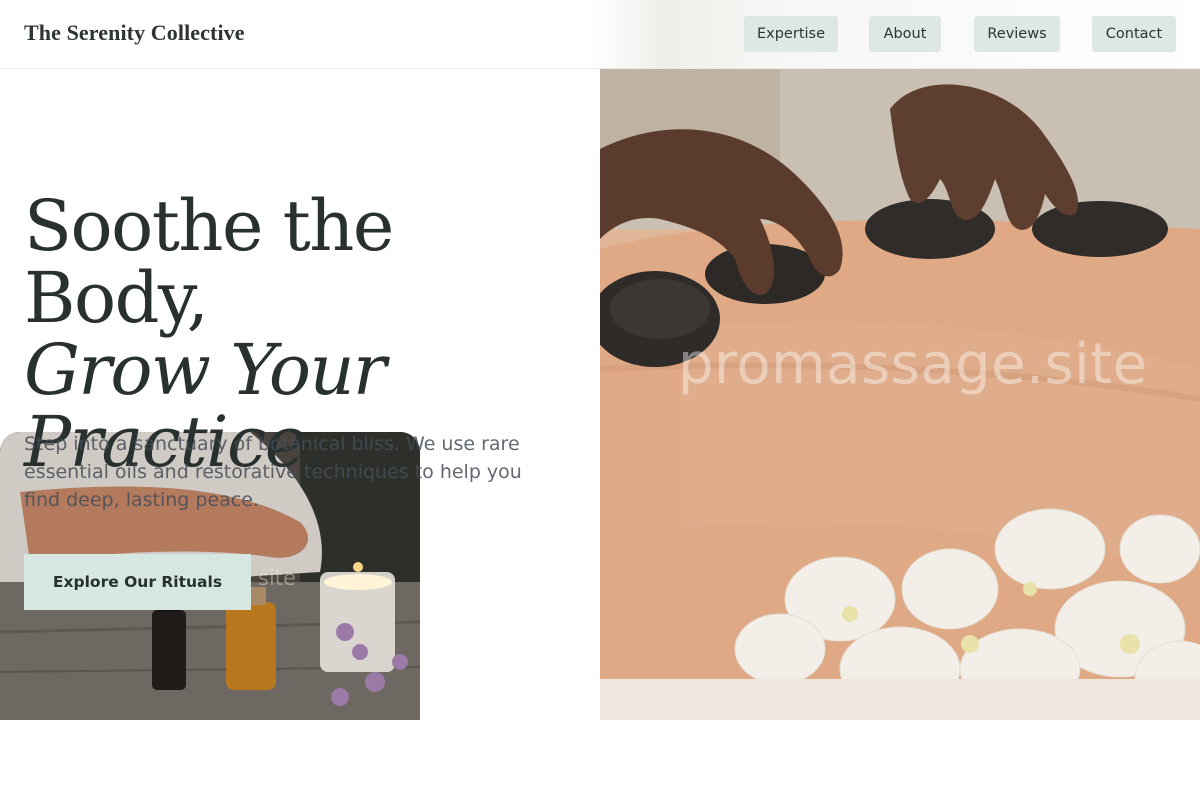  What do you see at coordinates (905, 34) in the screenshot?
I see `nav-about-button: About` at bounding box center [905, 34].